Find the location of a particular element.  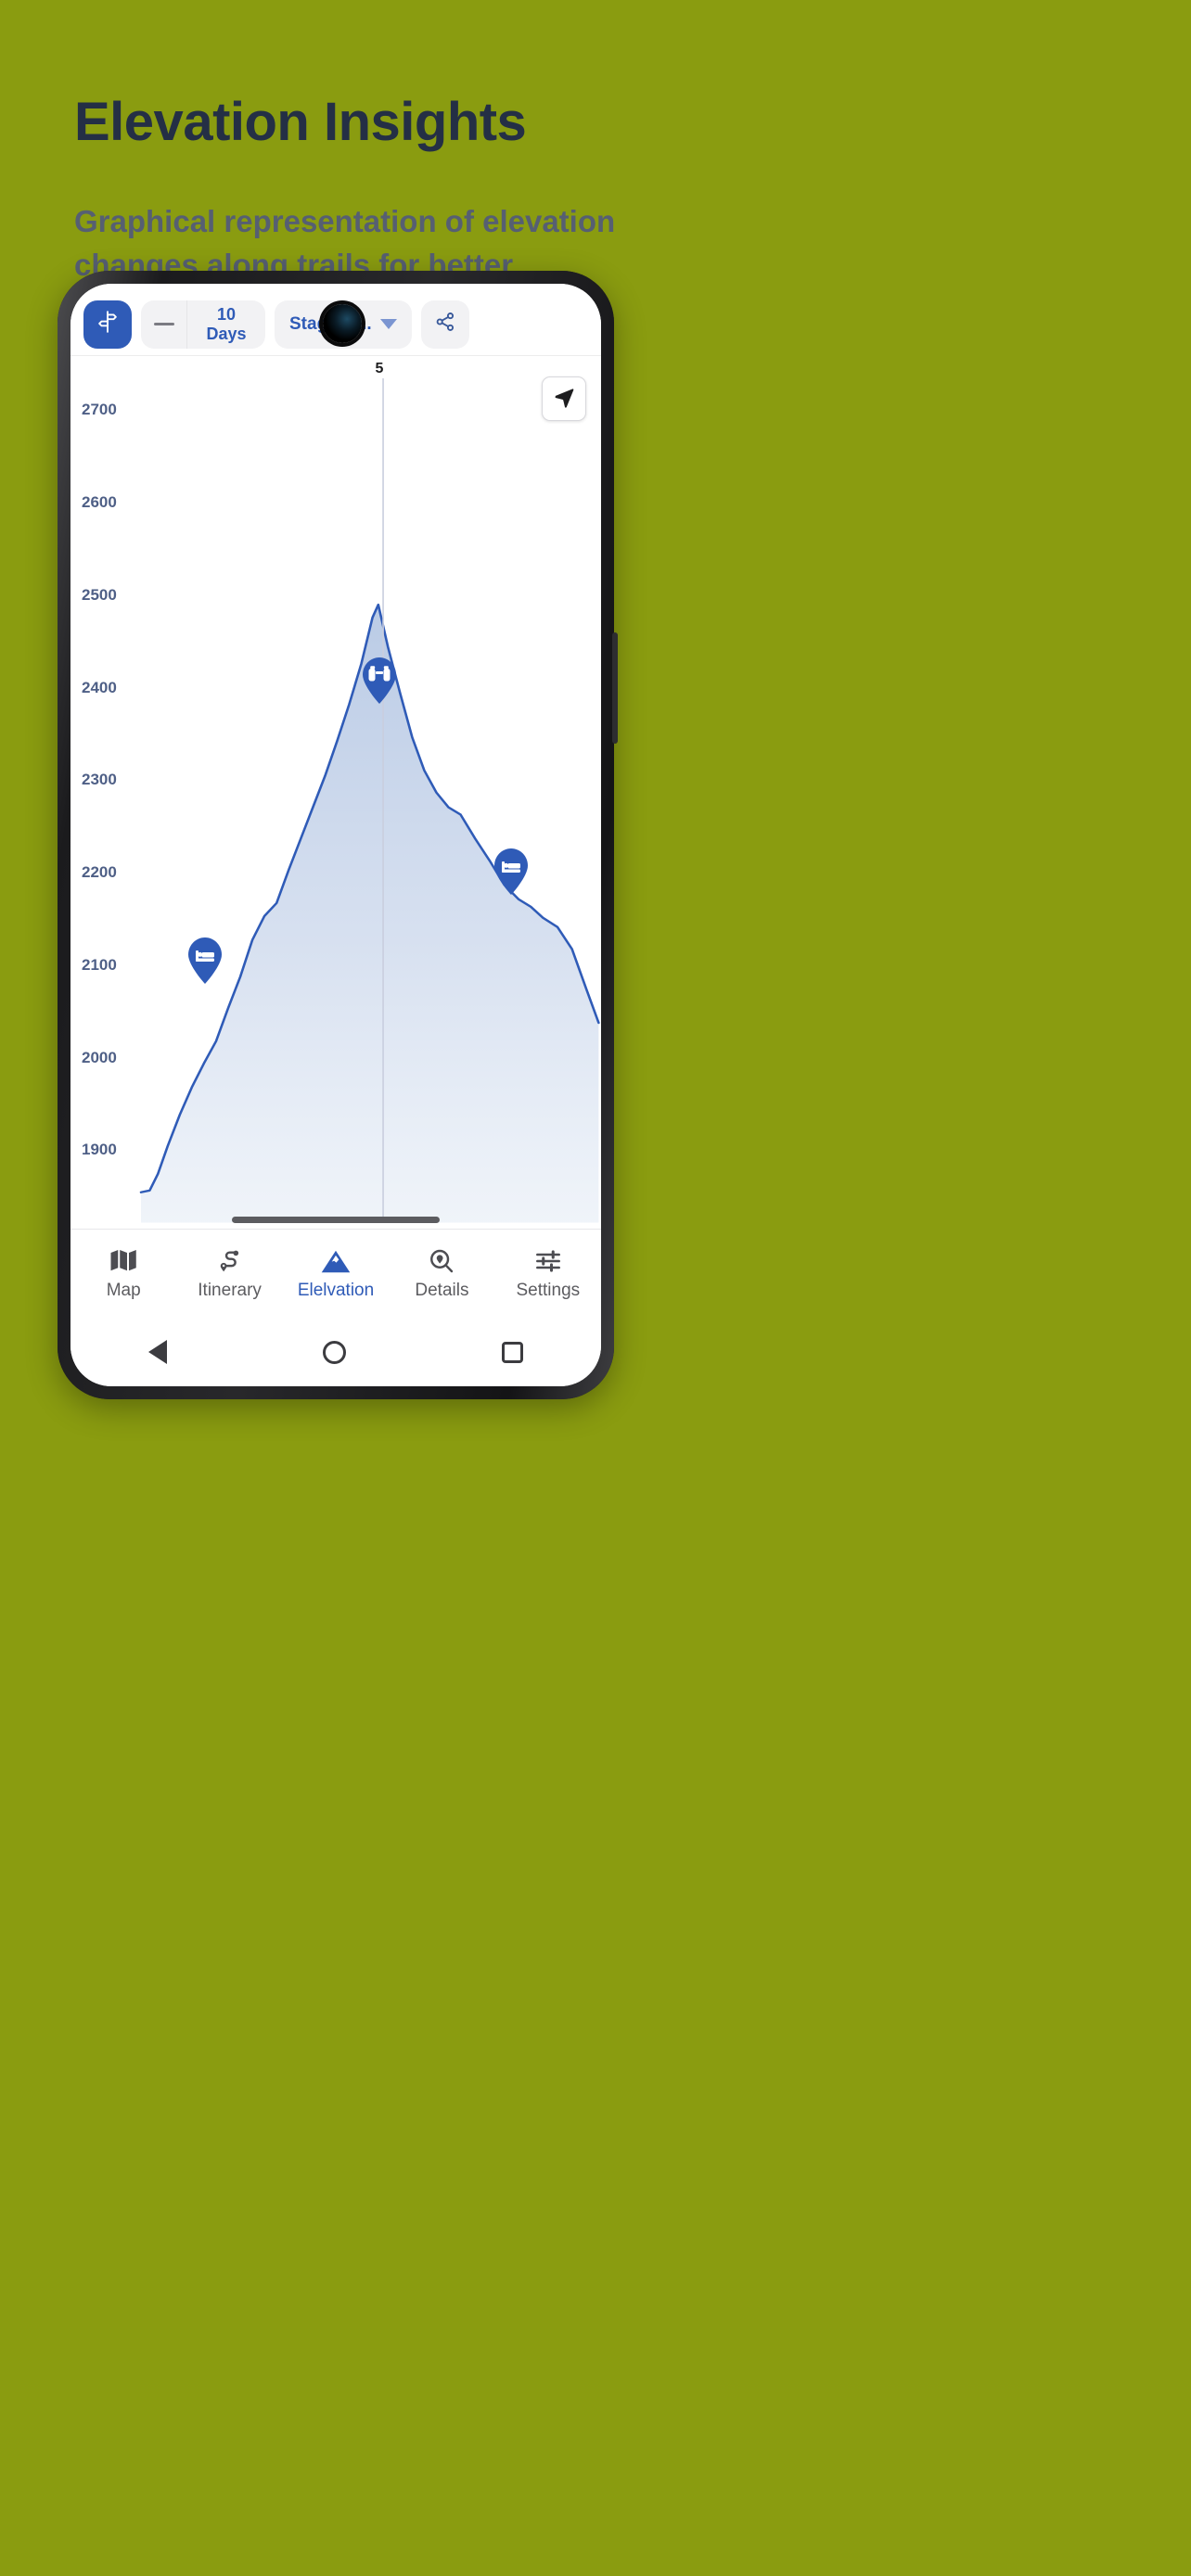

days-unit: Days is located at coordinates (226, 333).